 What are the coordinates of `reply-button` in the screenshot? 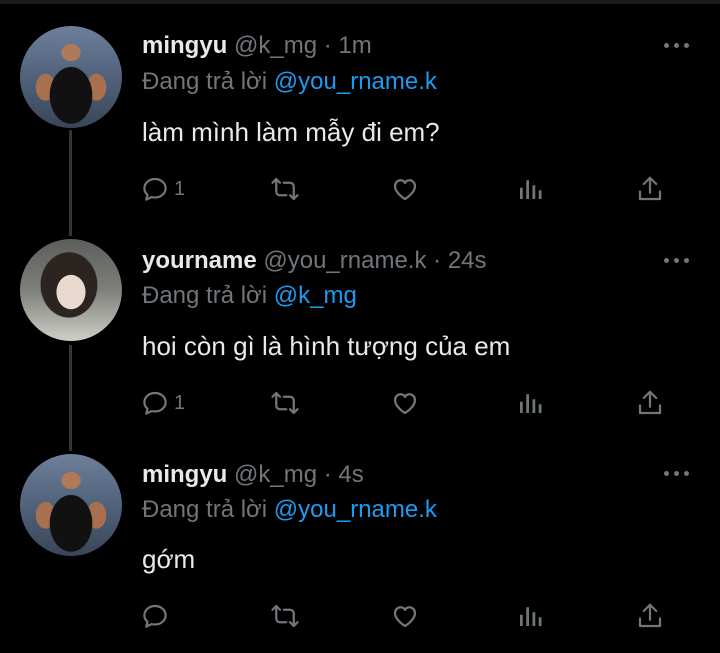 It's located at (157, 616).